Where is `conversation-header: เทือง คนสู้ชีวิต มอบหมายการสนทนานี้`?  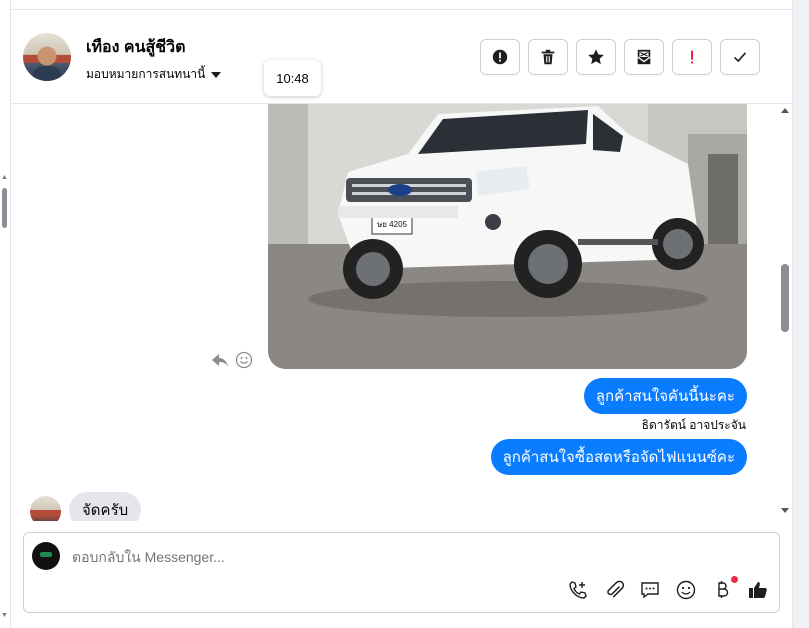 conversation-header: เทือง คนสู้ชีวิต มอบหมายการสนทนานี้ is located at coordinates (401, 57).